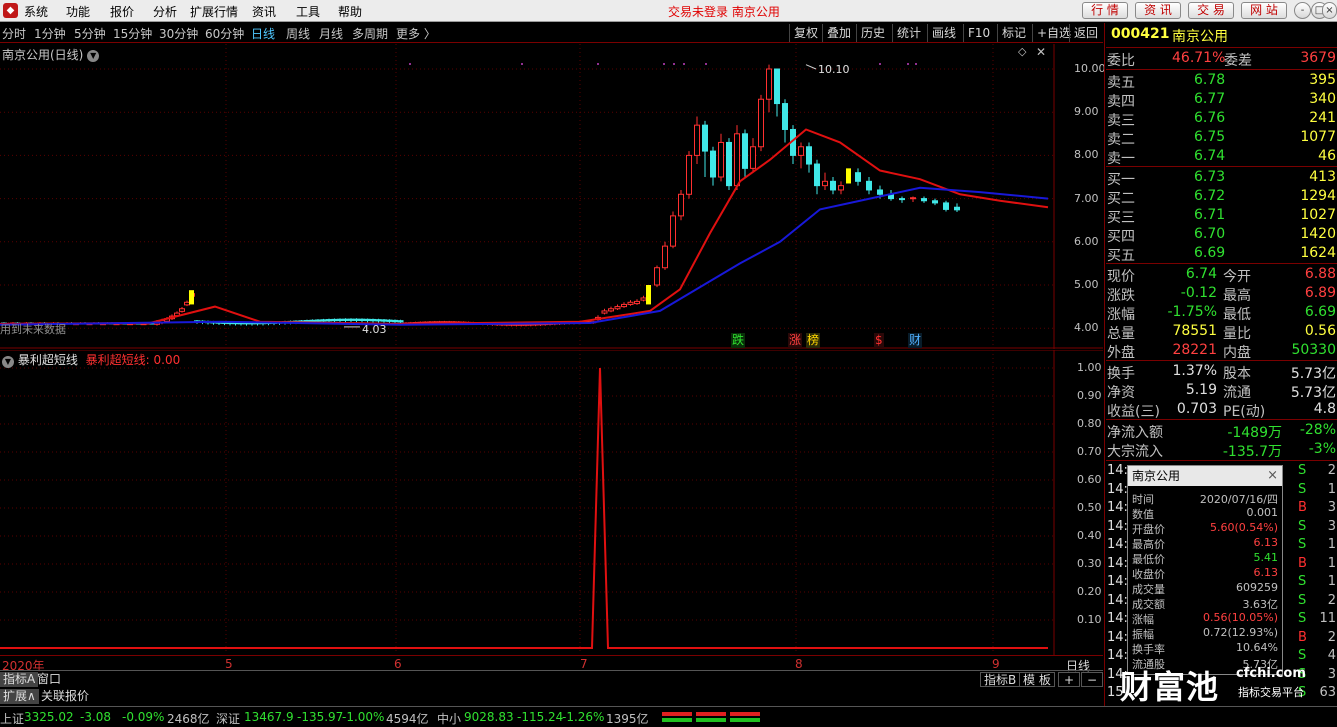 This screenshot has width=1337, height=727. Describe the element at coordinates (90, 33) in the screenshot. I see `period-5min: 5分钟` at that location.